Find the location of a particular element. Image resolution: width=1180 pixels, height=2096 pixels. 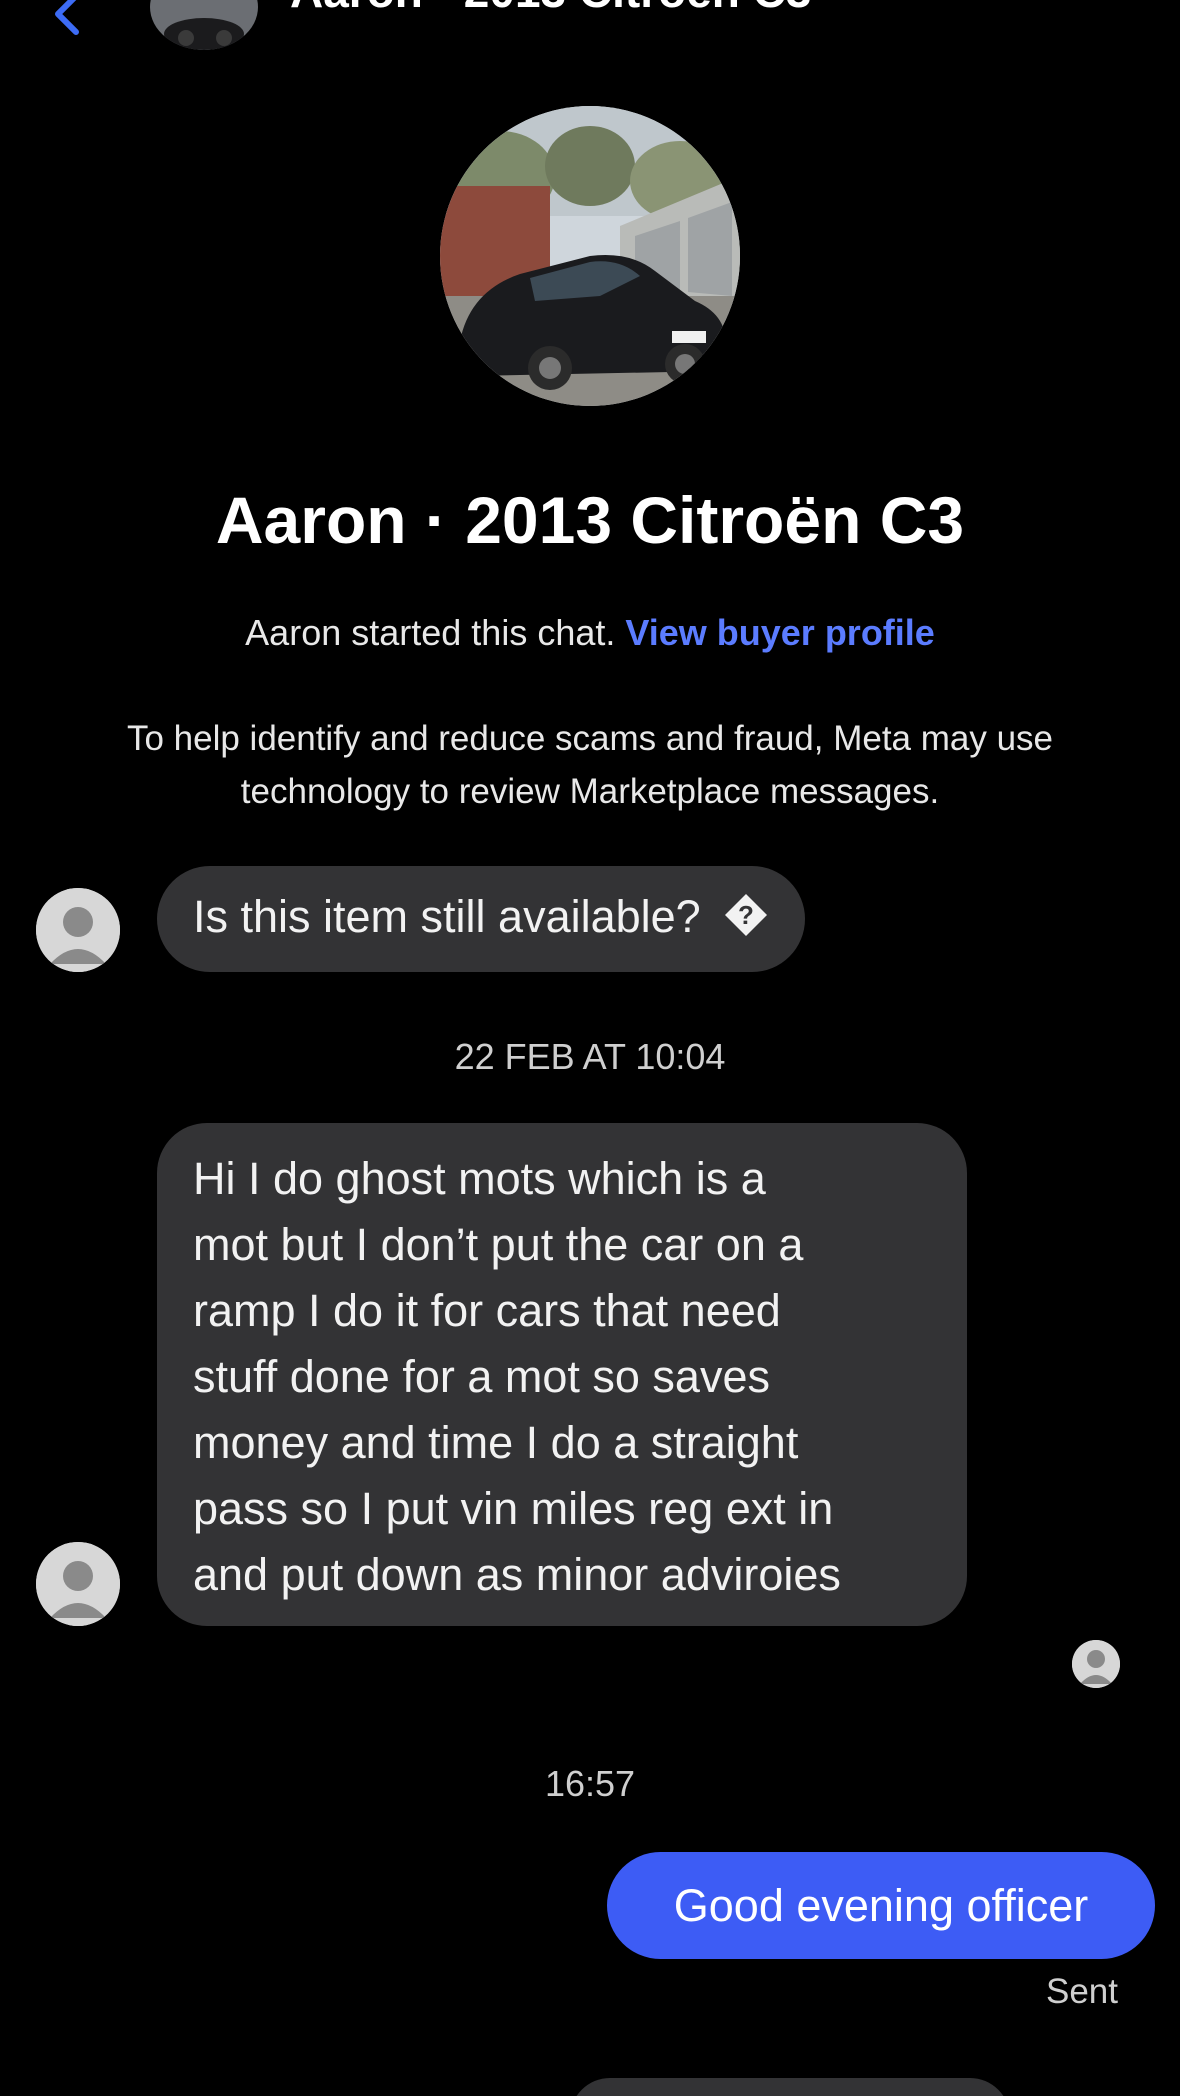

header-listing-thumbnail is located at coordinates (204, 25).